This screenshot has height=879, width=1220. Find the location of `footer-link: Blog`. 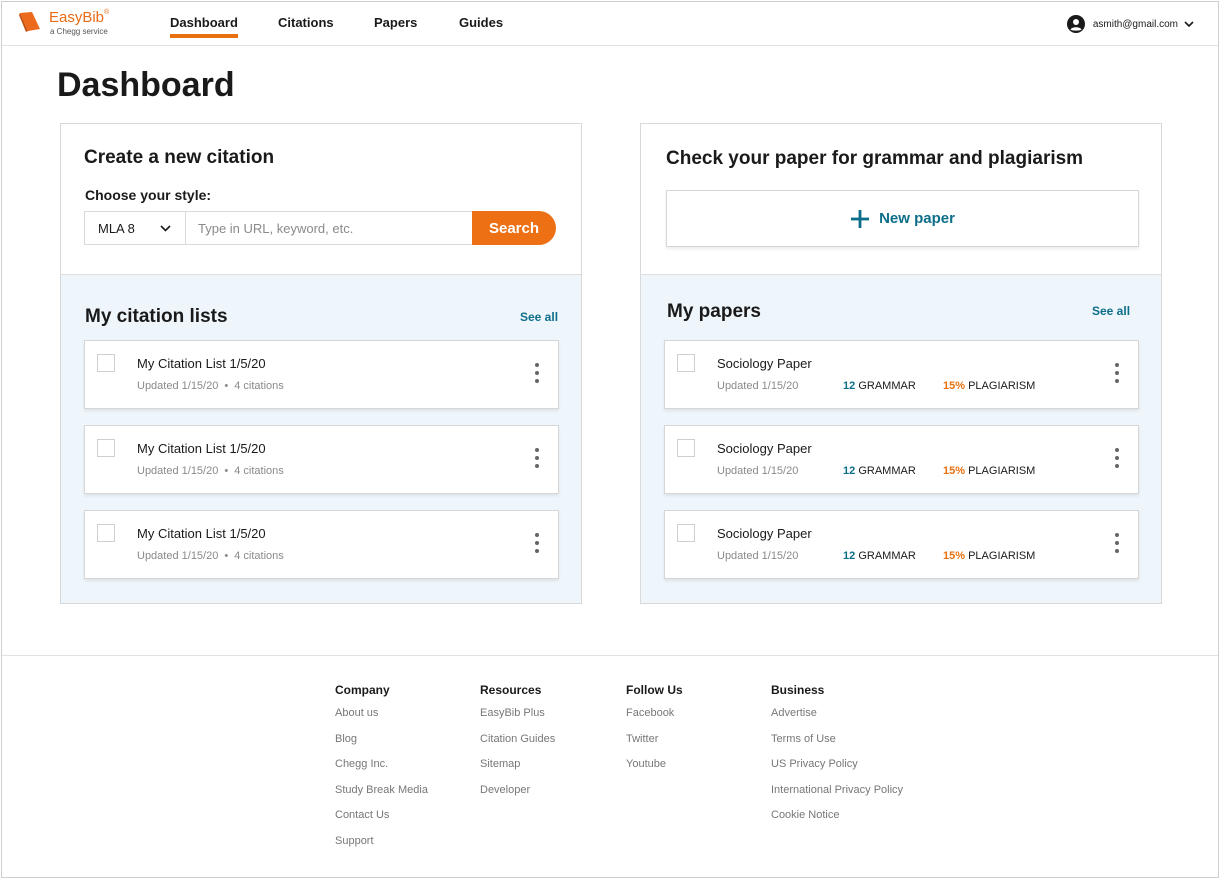

footer-link: Blog is located at coordinates (381, 745).